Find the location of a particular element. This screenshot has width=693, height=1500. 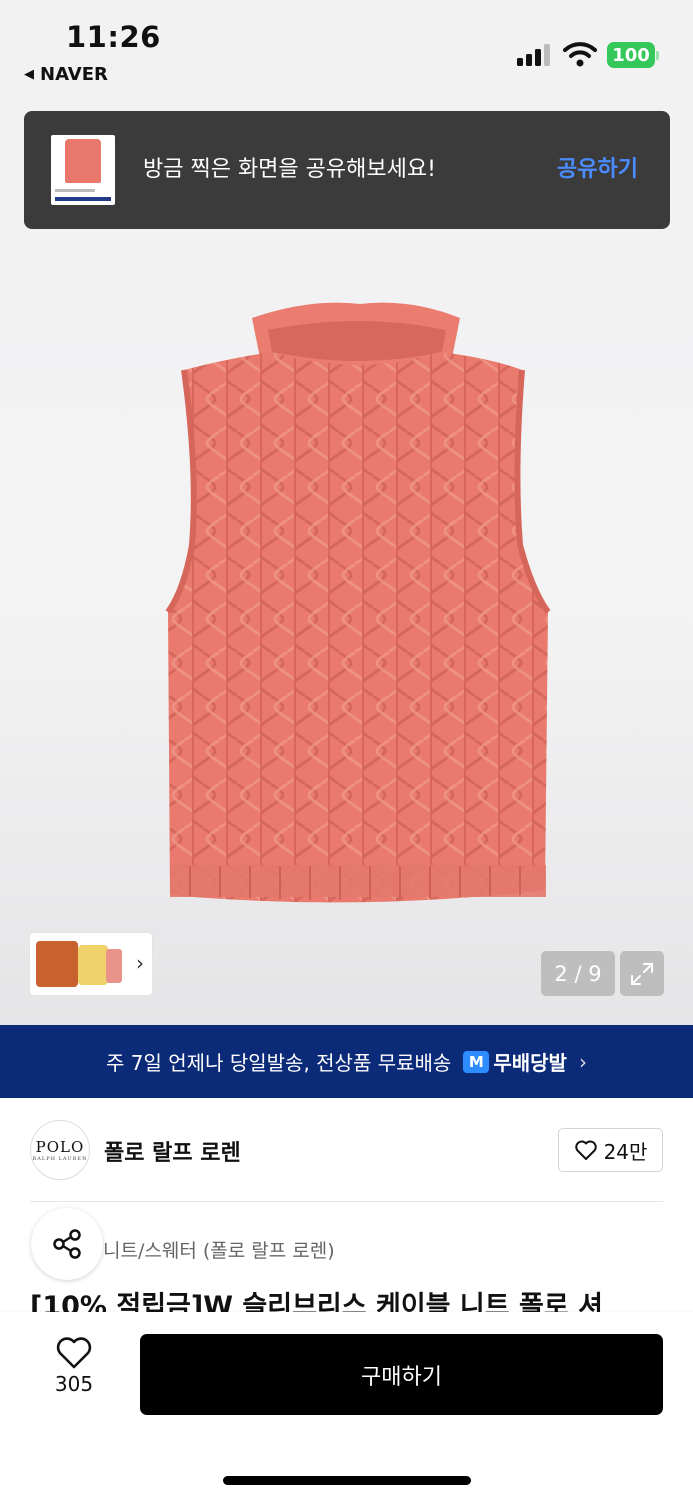

battery-level: 100 is located at coordinates (631, 55).